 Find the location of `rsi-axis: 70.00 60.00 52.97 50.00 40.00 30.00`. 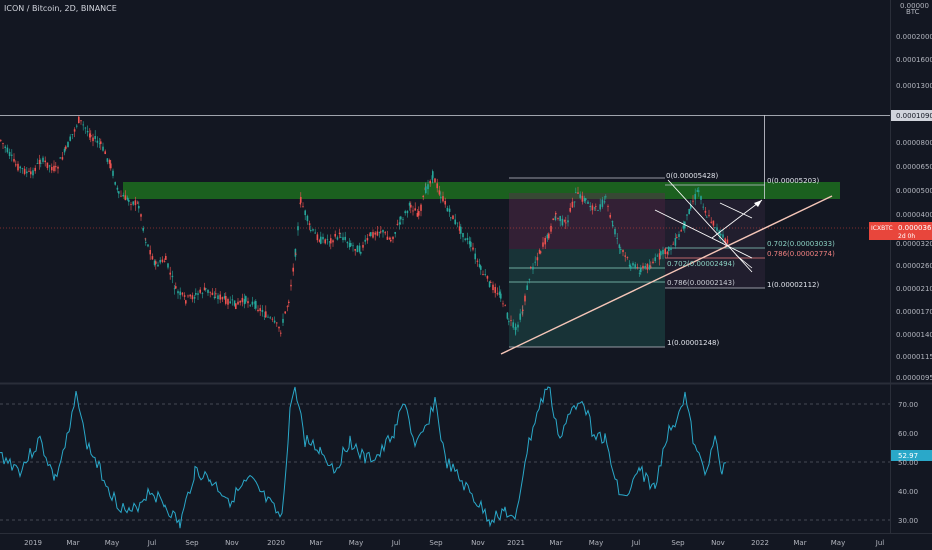

rsi-axis: 70.00 60.00 52.97 50.00 40.00 30.00 is located at coordinates (911, 463).